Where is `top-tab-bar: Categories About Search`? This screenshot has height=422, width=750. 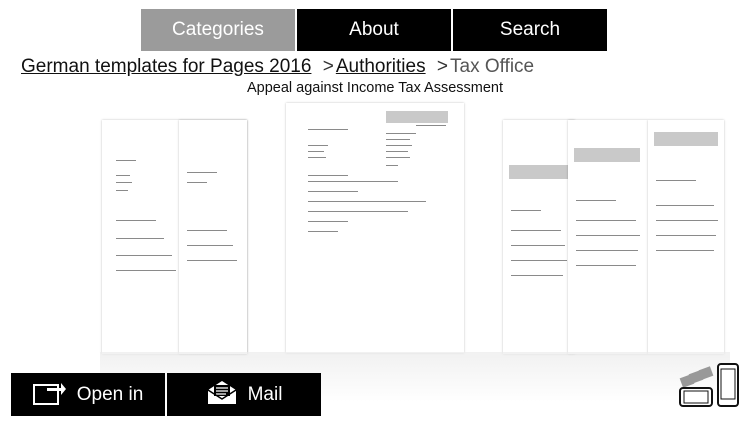
top-tab-bar: Categories About Search is located at coordinates (374, 30).